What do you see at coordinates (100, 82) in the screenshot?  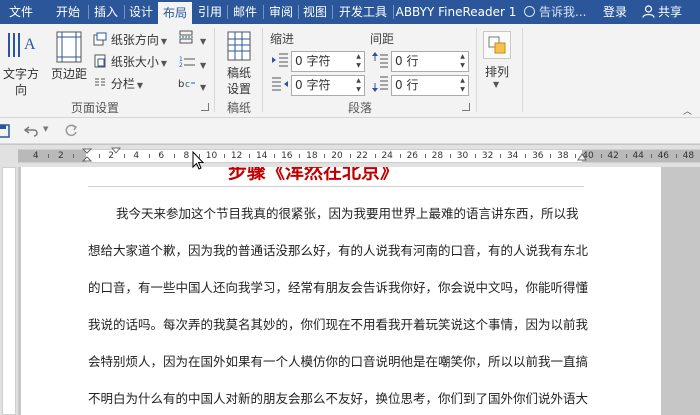 I see `columns-icon` at bounding box center [100, 82].